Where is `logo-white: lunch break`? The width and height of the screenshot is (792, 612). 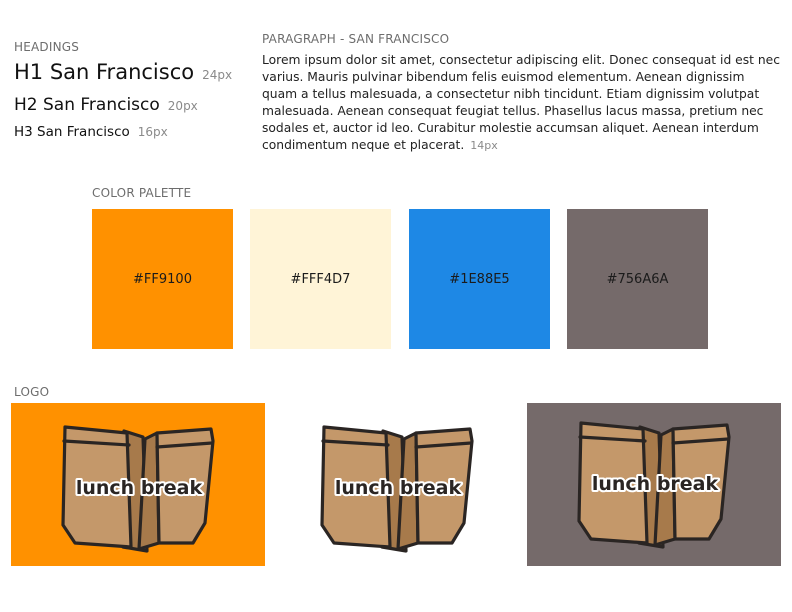 logo-white: lunch break is located at coordinates (397, 489).